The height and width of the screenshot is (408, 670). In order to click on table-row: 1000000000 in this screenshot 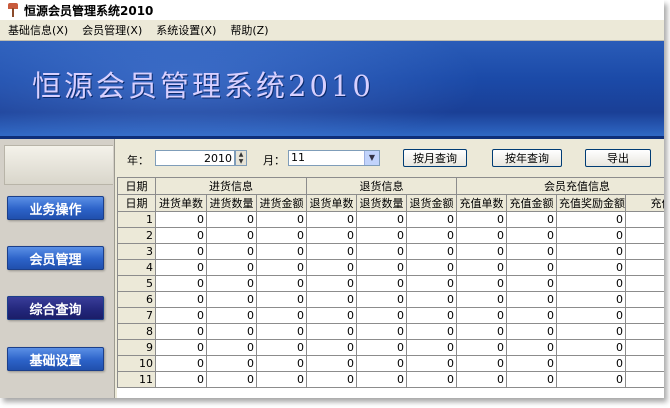, I will do `click(390, 219)`.